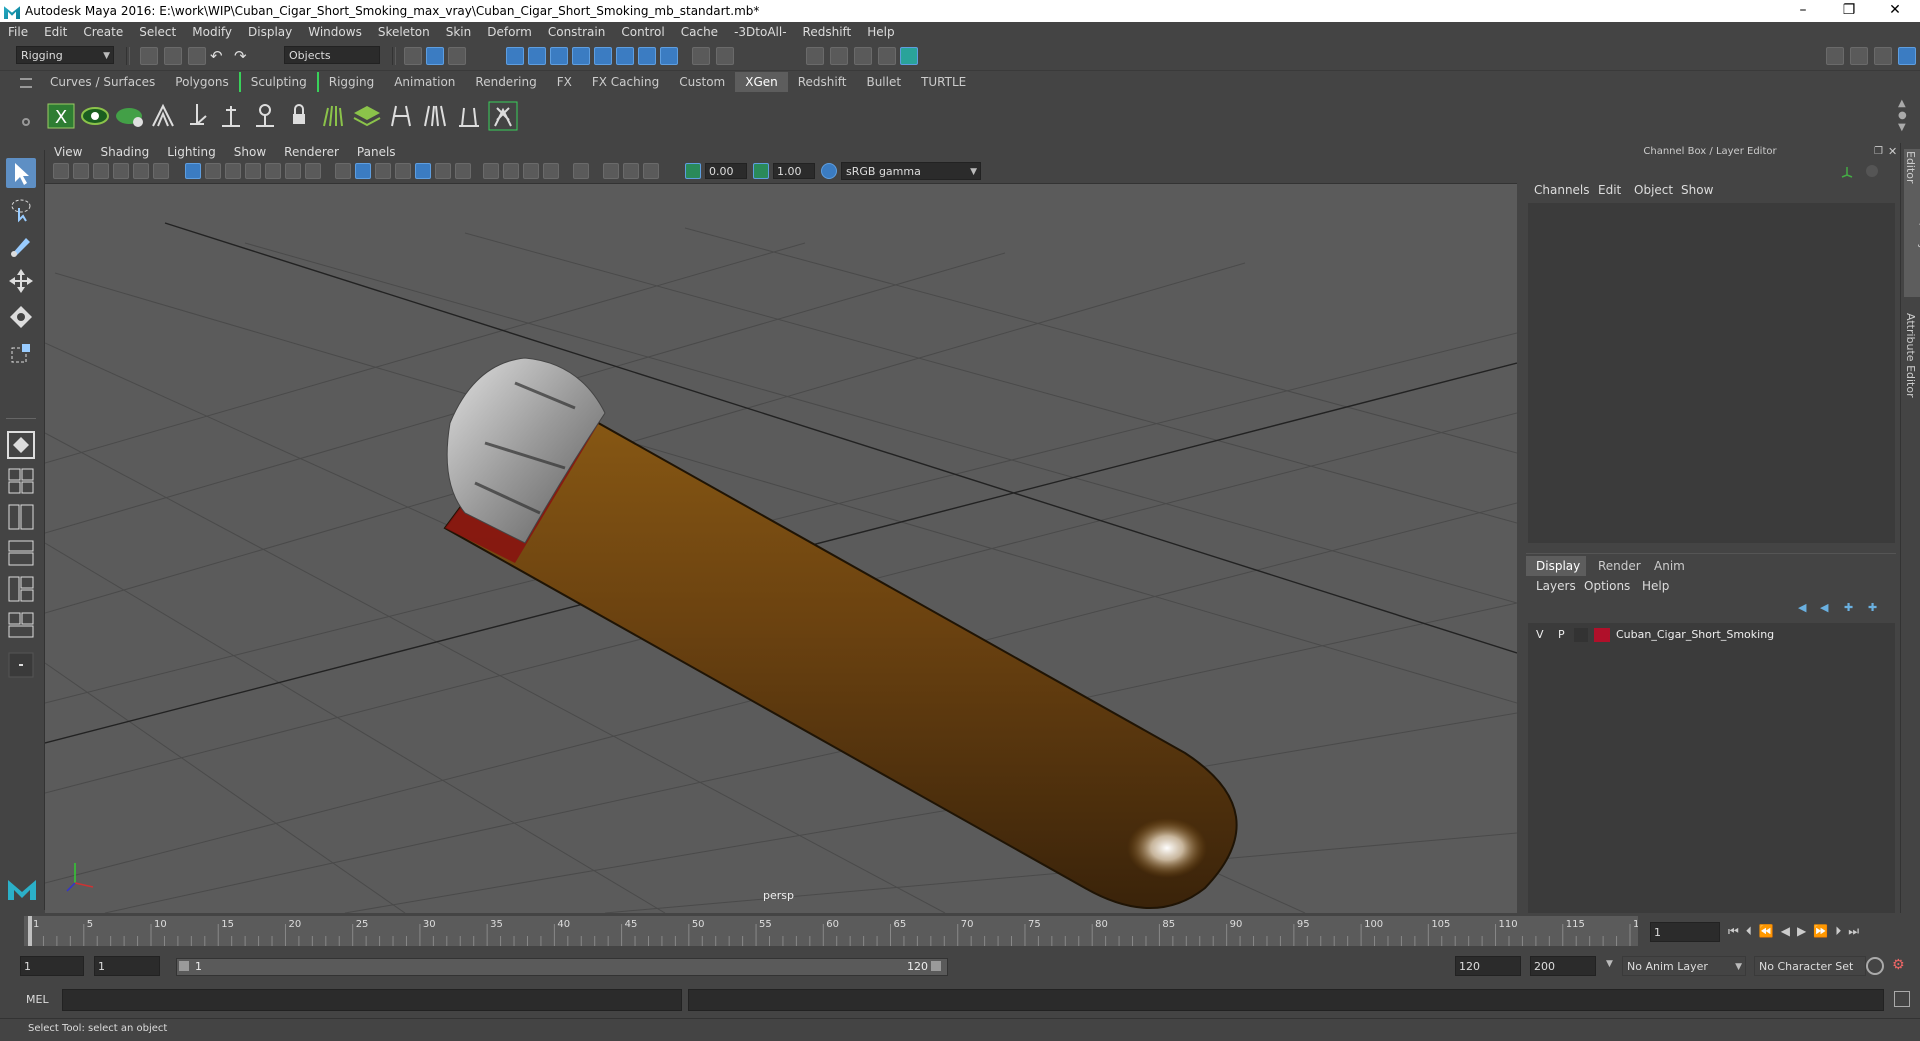  What do you see at coordinates (1562, 190) in the screenshot?
I see `channels-menu: Channels` at bounding box center [1562, 190].